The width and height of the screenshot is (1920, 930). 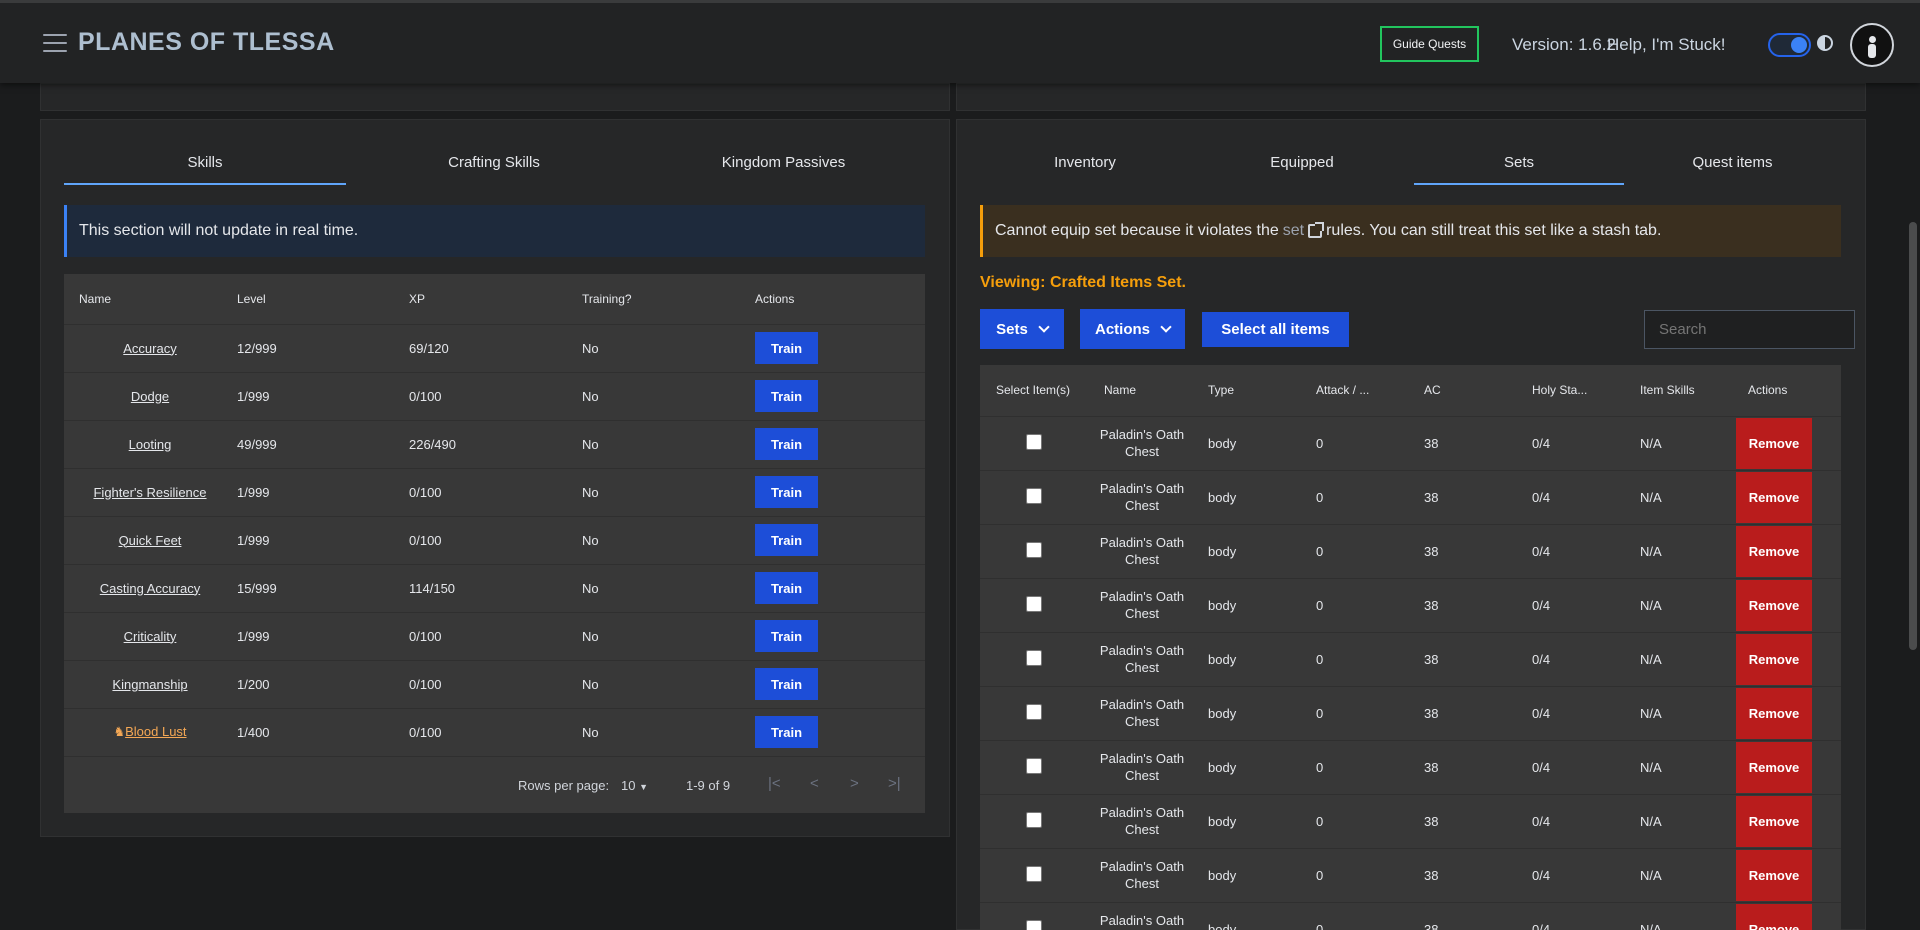 What do you see at coordinates (149, 684) in the screenshot?
I see `skill-name-link: Kingmanship` at bounding box center [149, 684].